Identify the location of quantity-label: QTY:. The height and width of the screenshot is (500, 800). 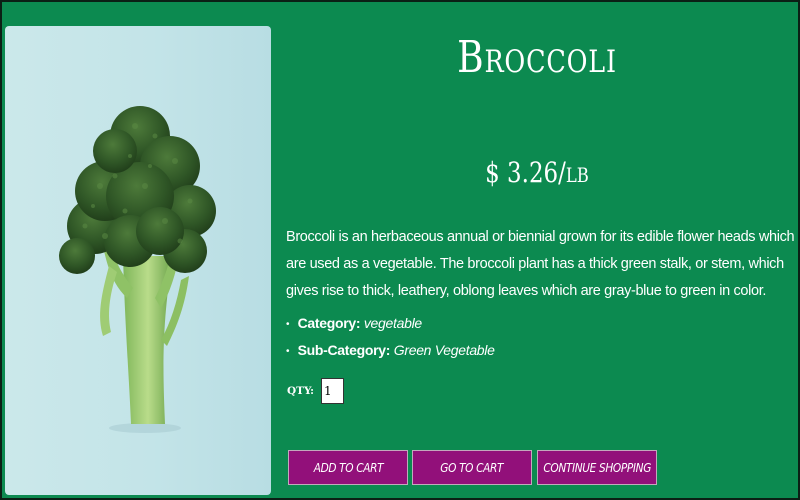
(301, 391).